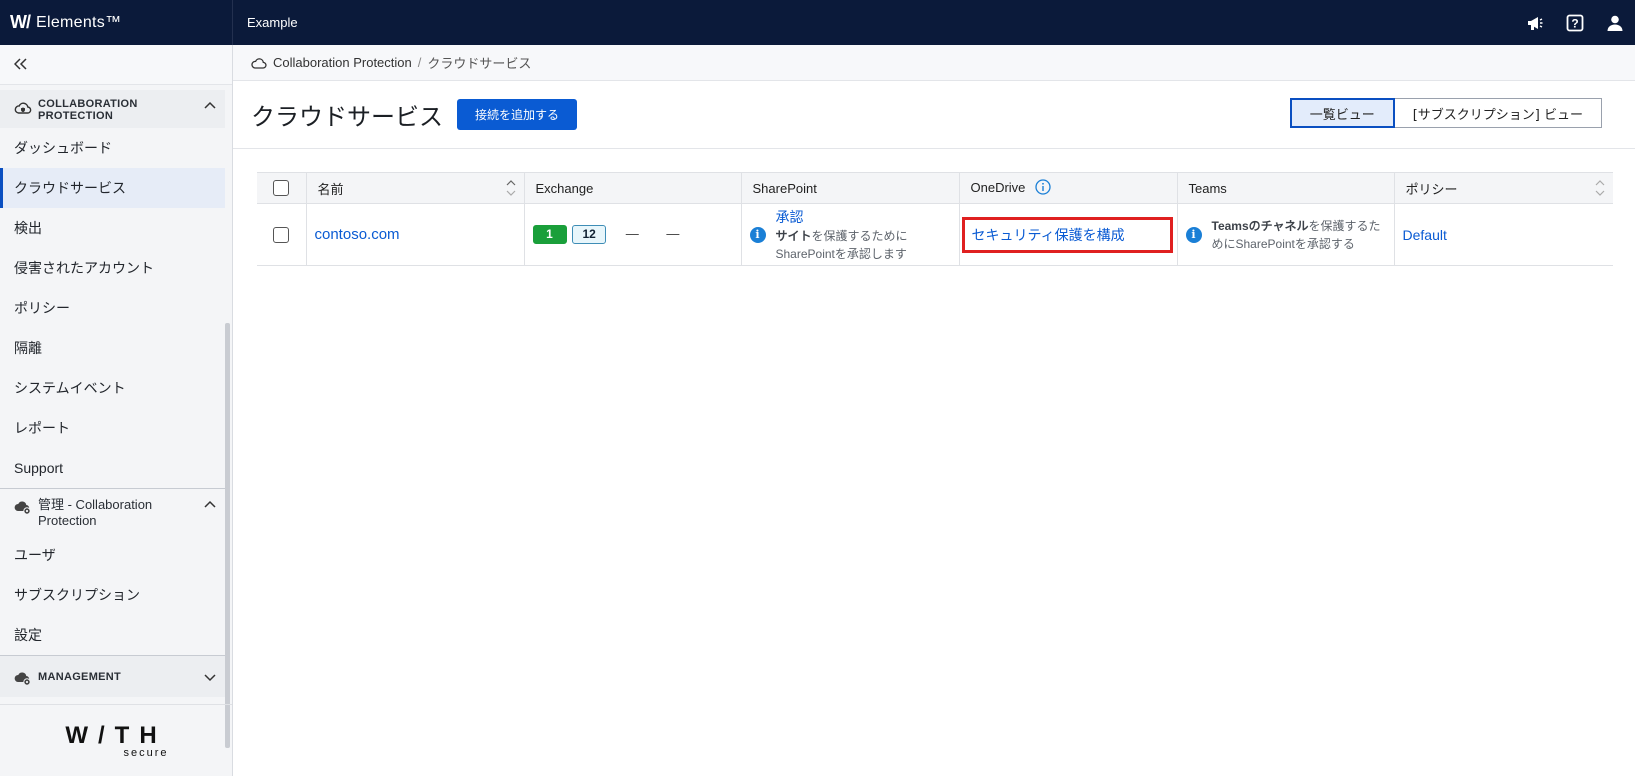 Image resolution: width=1635 pixels, height=776 pixels. I want to click on info-outline-icon, so click(1043, 188).